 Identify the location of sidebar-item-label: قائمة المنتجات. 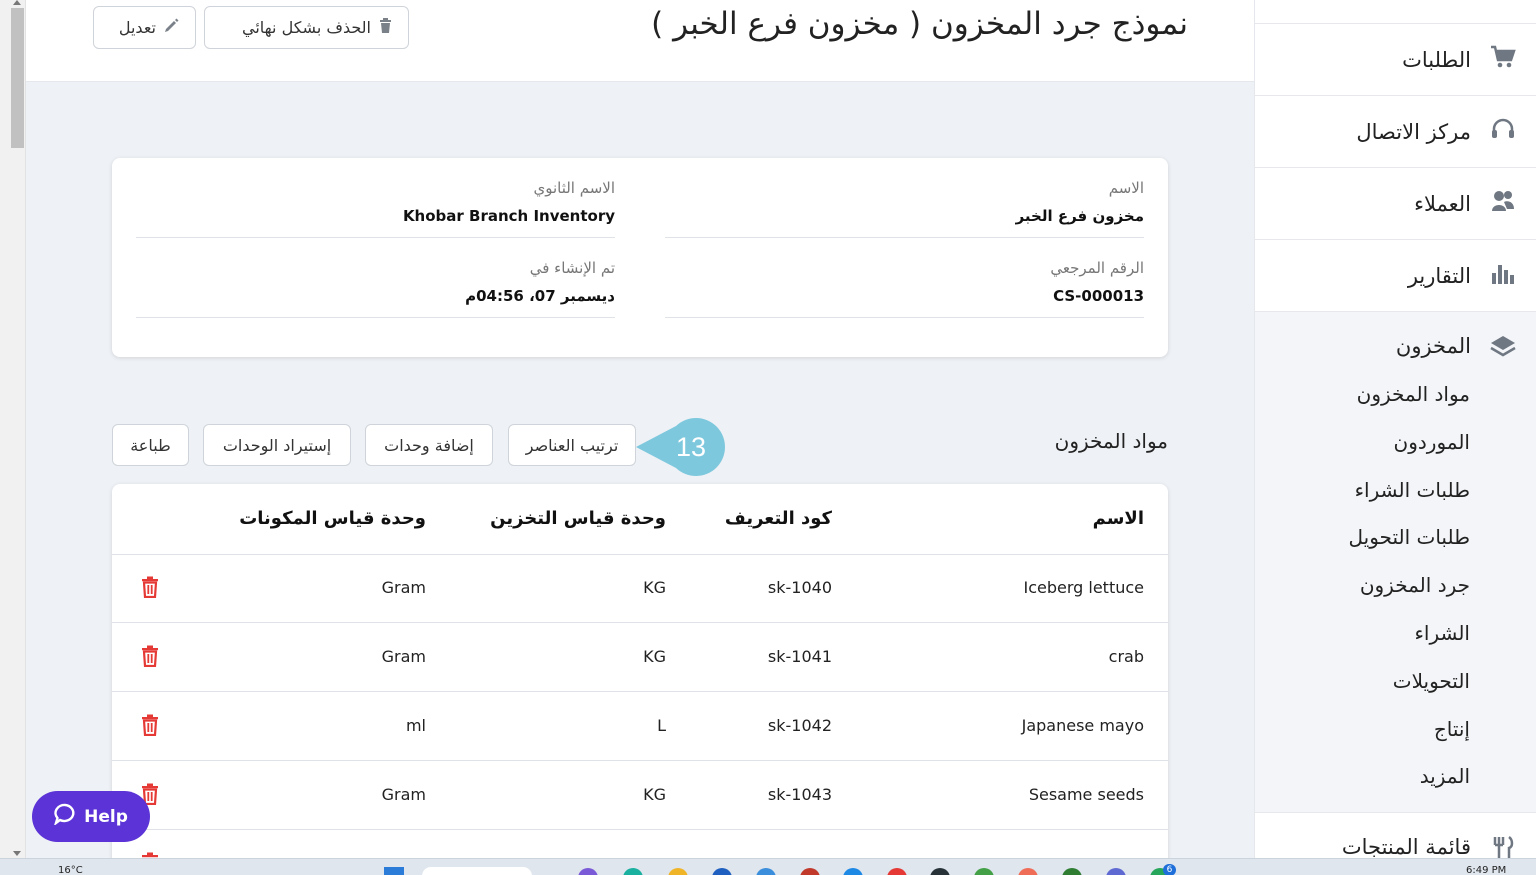
(1406, 847).